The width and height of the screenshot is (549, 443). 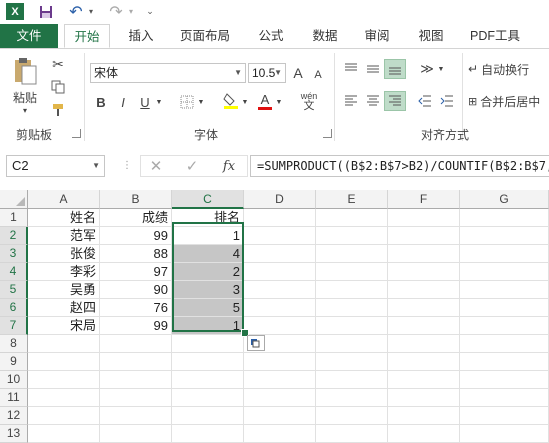 I want to click on enter-icon: ✓, so click(x=192, y=166).